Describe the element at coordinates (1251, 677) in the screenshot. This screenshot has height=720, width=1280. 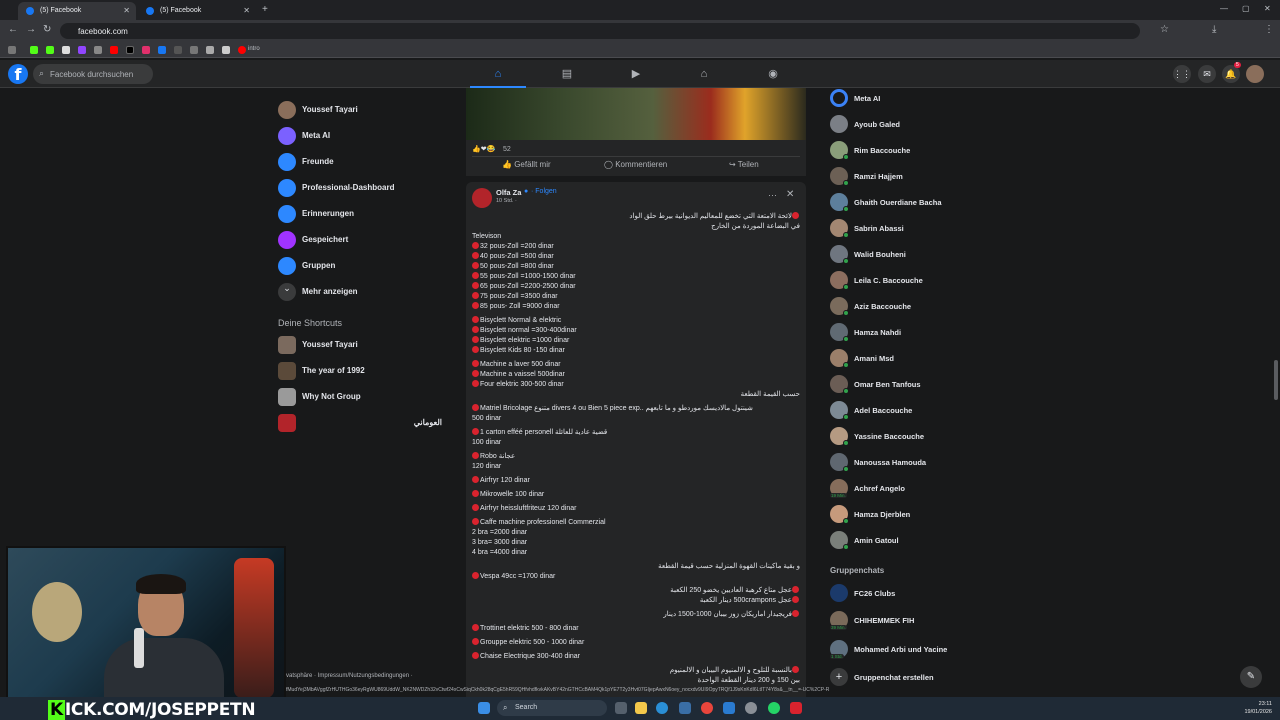
I see `new-message-button: ✎` at that location.